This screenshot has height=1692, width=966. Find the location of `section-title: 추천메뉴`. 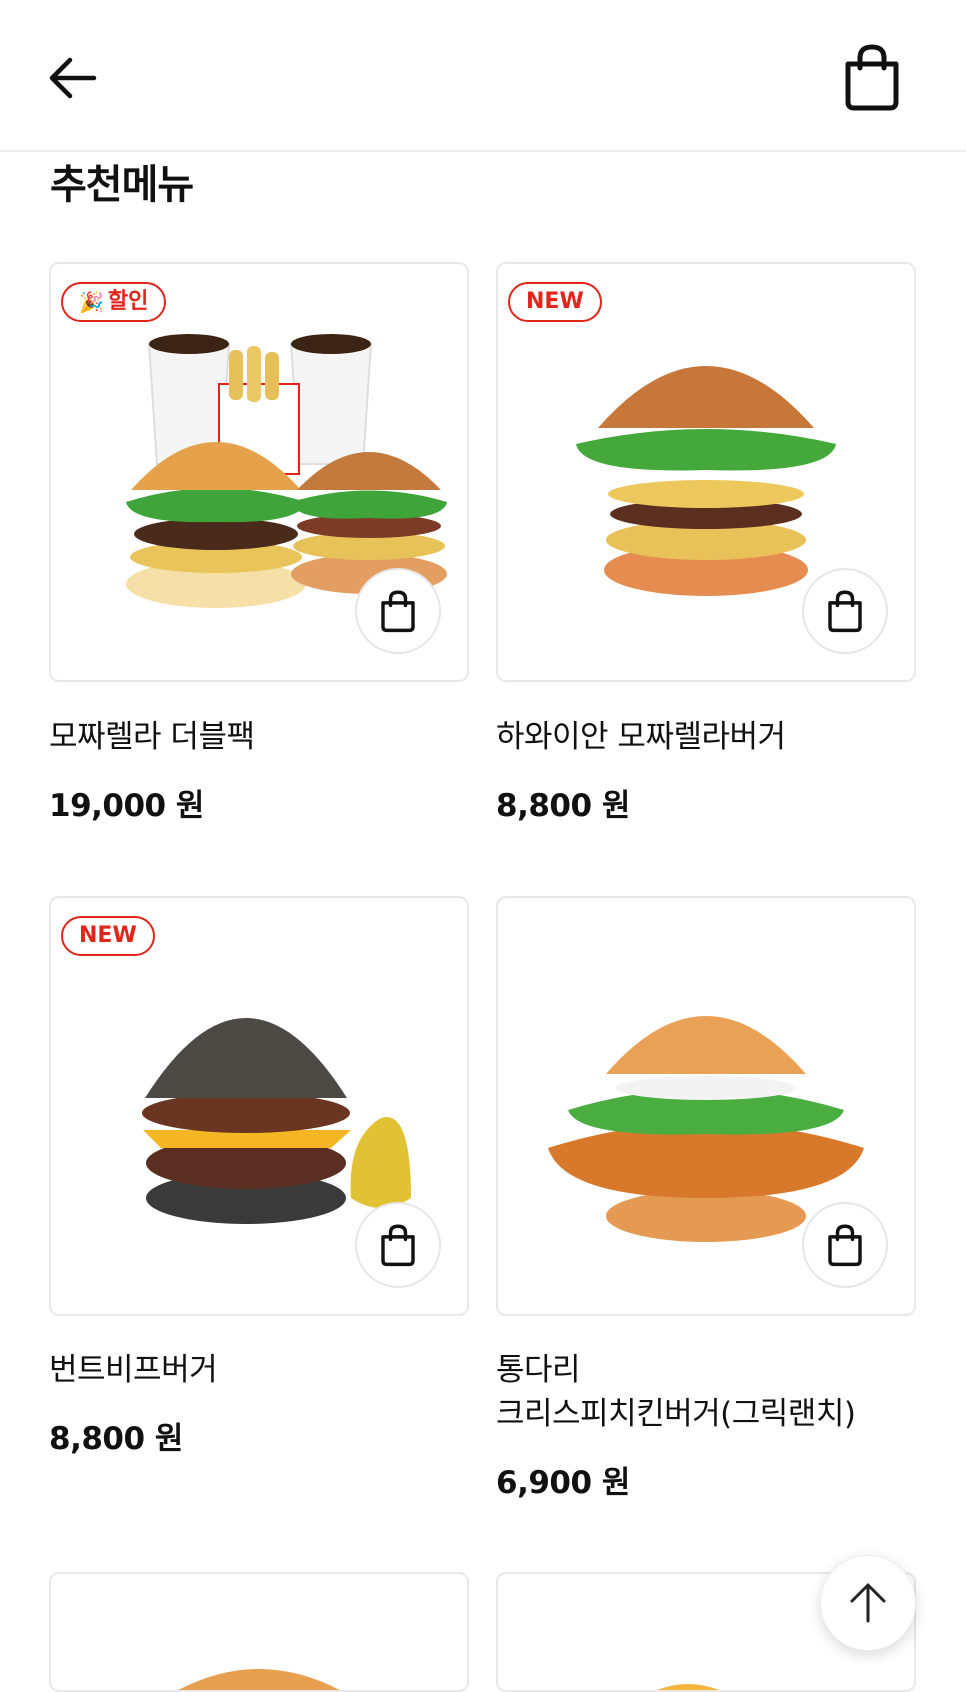

section-title: 추천메뉴 is located at coordinates (122, 185).